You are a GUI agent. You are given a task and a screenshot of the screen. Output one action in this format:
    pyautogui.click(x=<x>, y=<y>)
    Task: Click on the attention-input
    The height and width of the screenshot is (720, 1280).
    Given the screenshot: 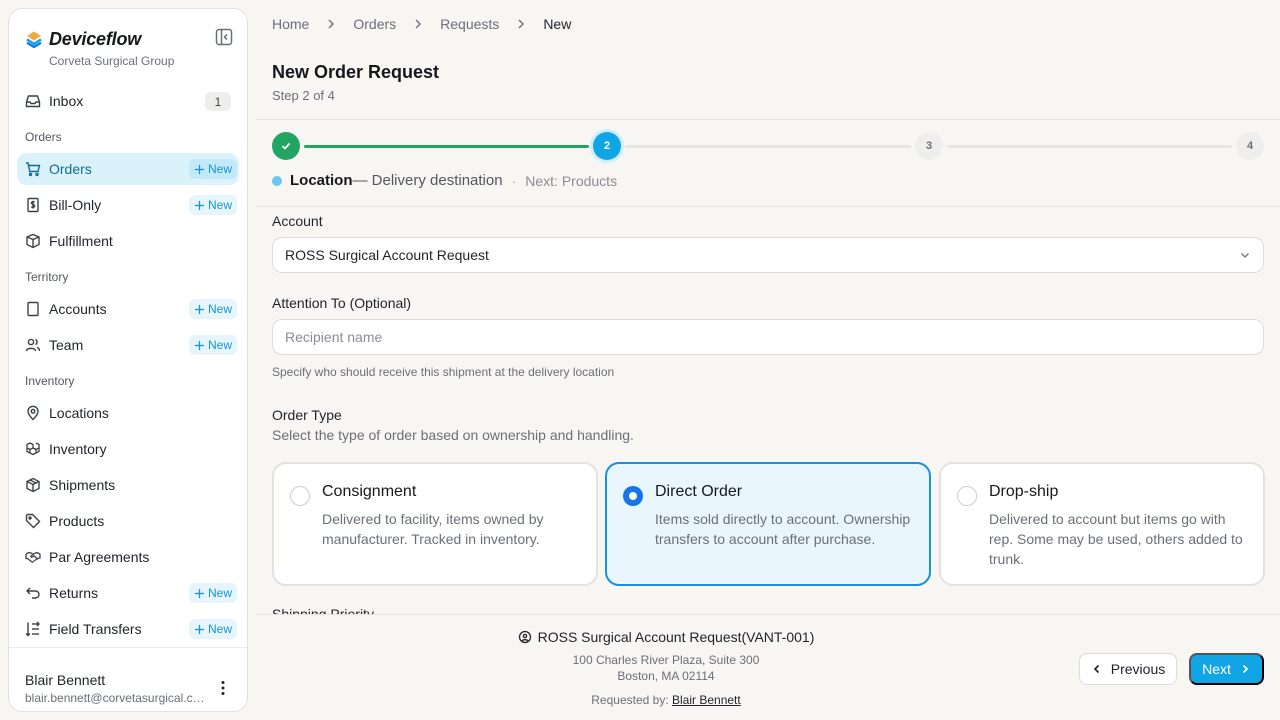 What is the action you would take?
    pyautogui.click(x=768, y=337)
    